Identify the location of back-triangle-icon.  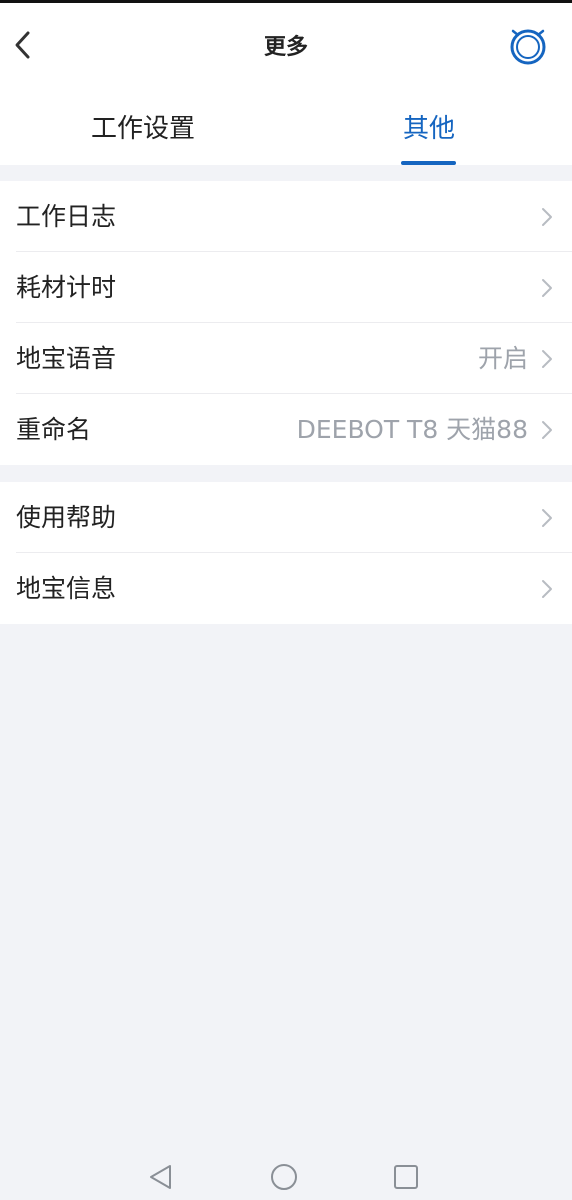
(161, 1177).